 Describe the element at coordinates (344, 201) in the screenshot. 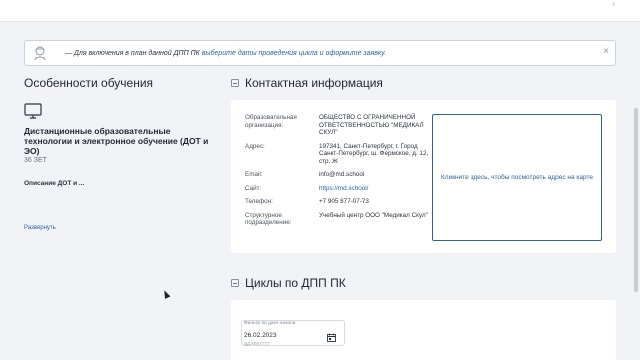

I see `contact-value: +7 905 877-07-73` at that location.